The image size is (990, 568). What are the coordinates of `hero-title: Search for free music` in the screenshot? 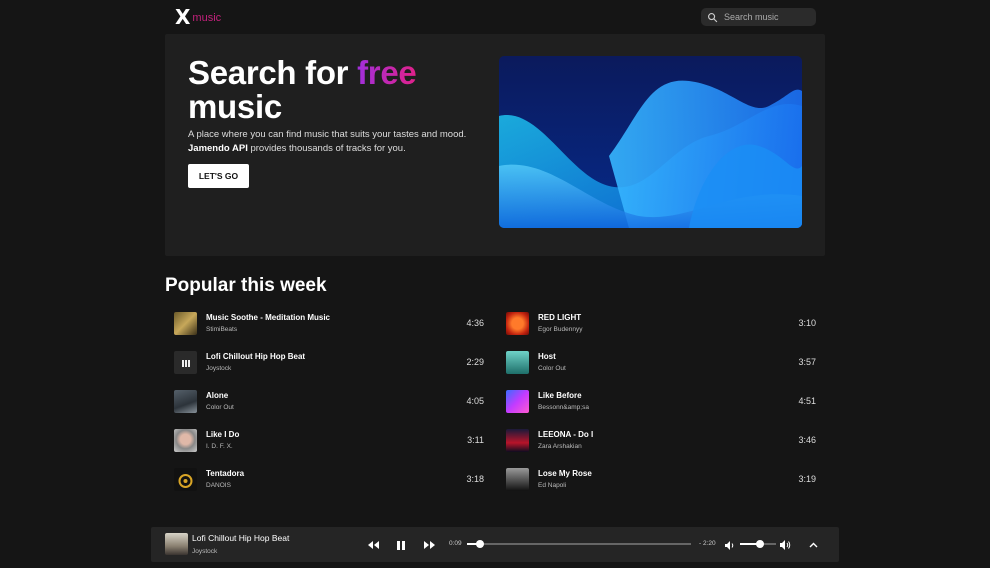 It's located at (302, 89).